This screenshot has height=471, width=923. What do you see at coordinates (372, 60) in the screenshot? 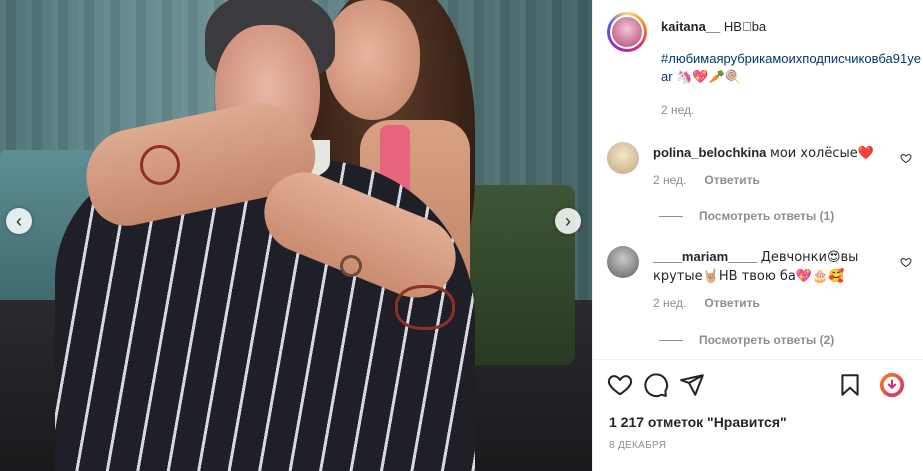
I see `young-woman-face` at bounding box center [372, 60].